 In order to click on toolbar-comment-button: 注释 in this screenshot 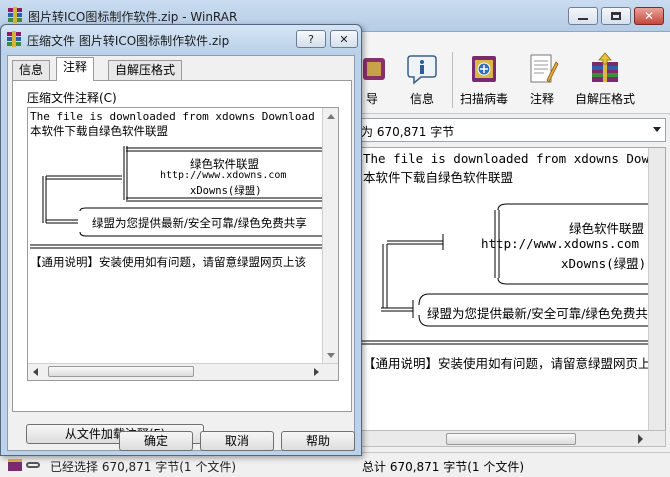, I will do `click(542, 82)`.